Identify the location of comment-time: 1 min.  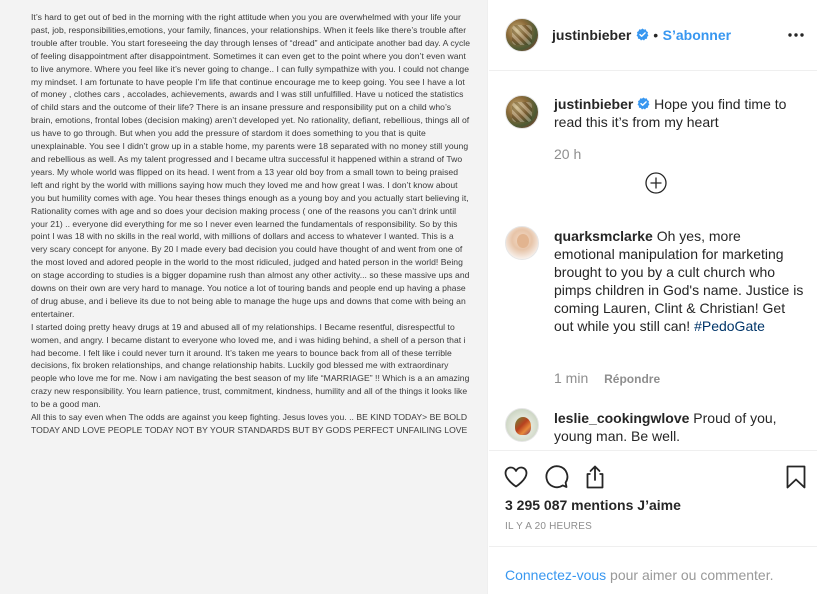
(571, 378).